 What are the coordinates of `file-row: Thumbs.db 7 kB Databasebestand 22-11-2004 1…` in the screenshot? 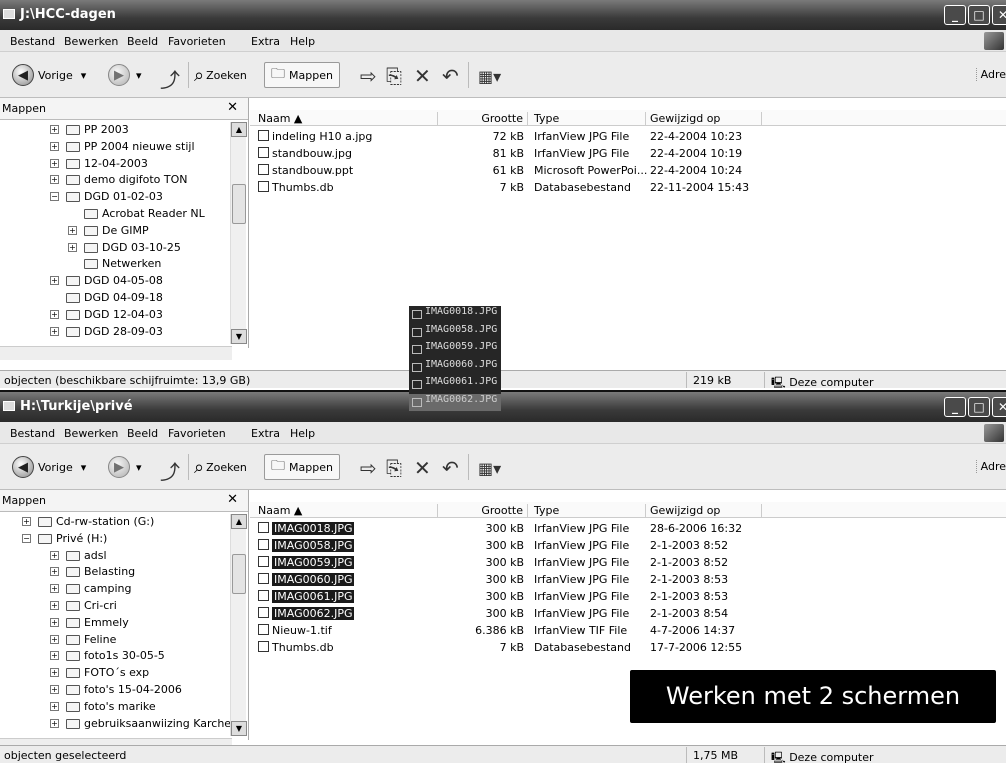 It's located at (628, 188).